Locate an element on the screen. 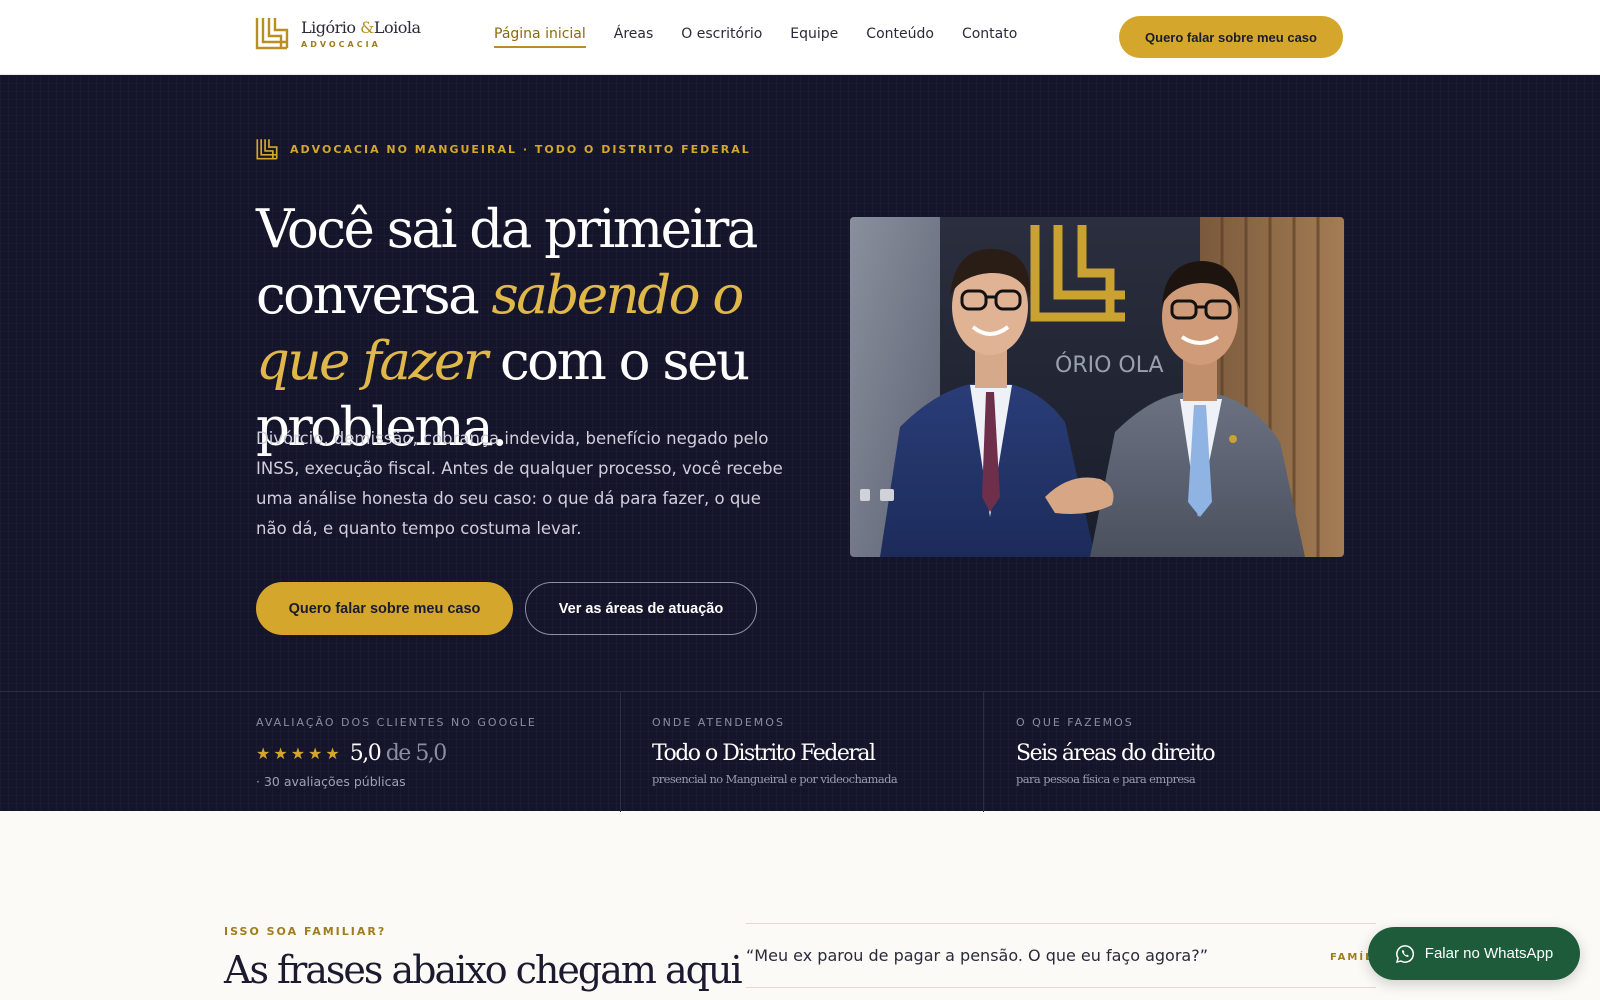  whatsapp-button: Falar no WhatsApp is located at coordinates (1474, 953).